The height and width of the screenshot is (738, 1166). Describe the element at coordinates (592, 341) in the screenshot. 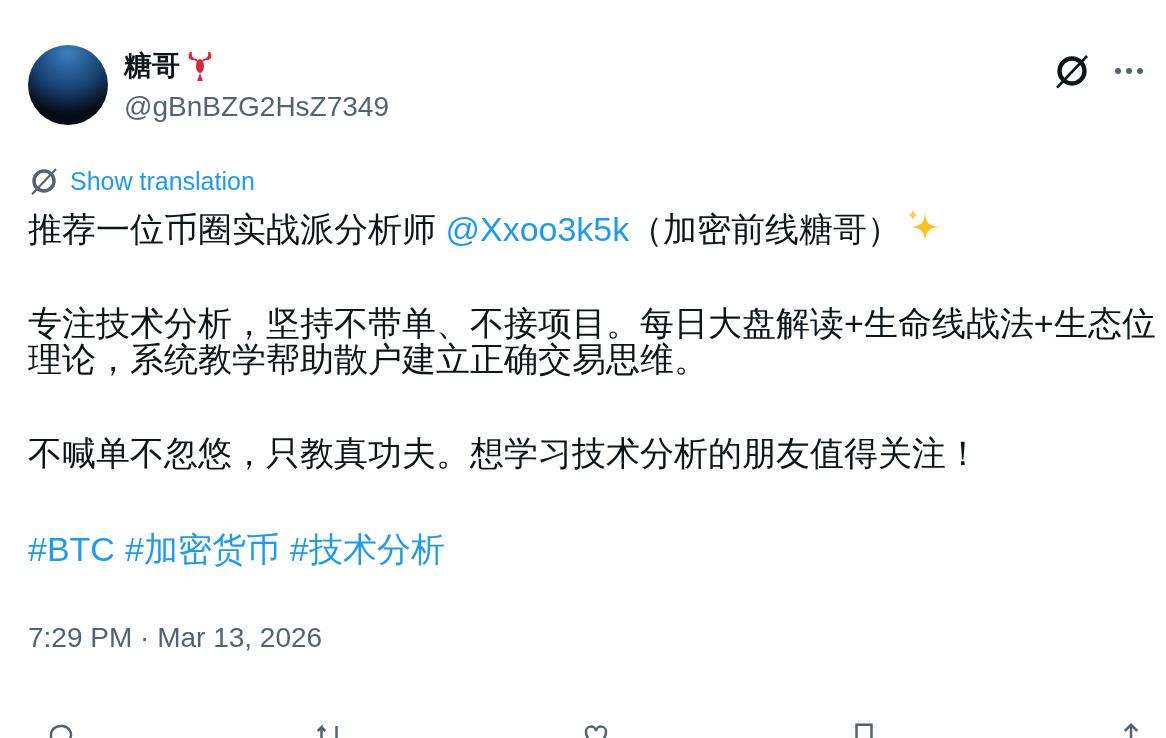

I see `tweet-text: 专注技术分析，坚持不带单、不接项目。每日大盘解读+生命线战法+生态位理论，系统教学帮助散户建立正确交易思维。` at that location.